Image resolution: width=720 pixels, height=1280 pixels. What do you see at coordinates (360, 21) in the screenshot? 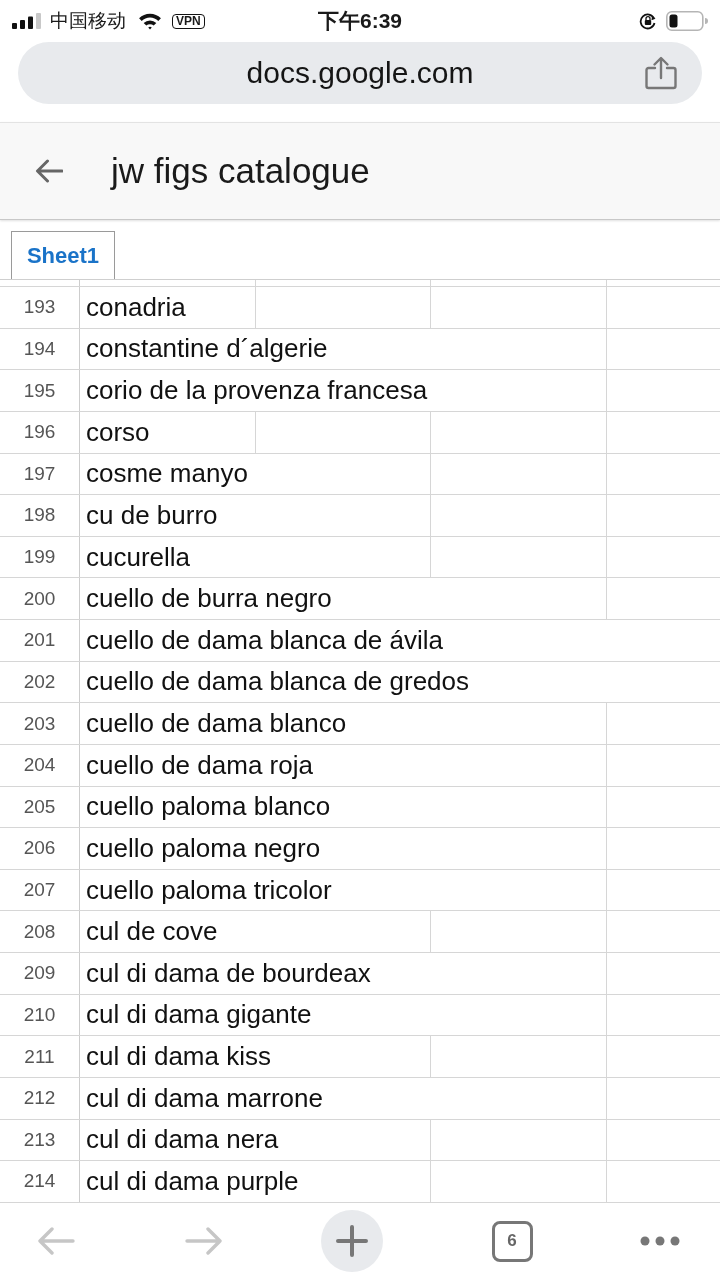
I see `status-time: 下午6:39` at bounding box center [360, 21].